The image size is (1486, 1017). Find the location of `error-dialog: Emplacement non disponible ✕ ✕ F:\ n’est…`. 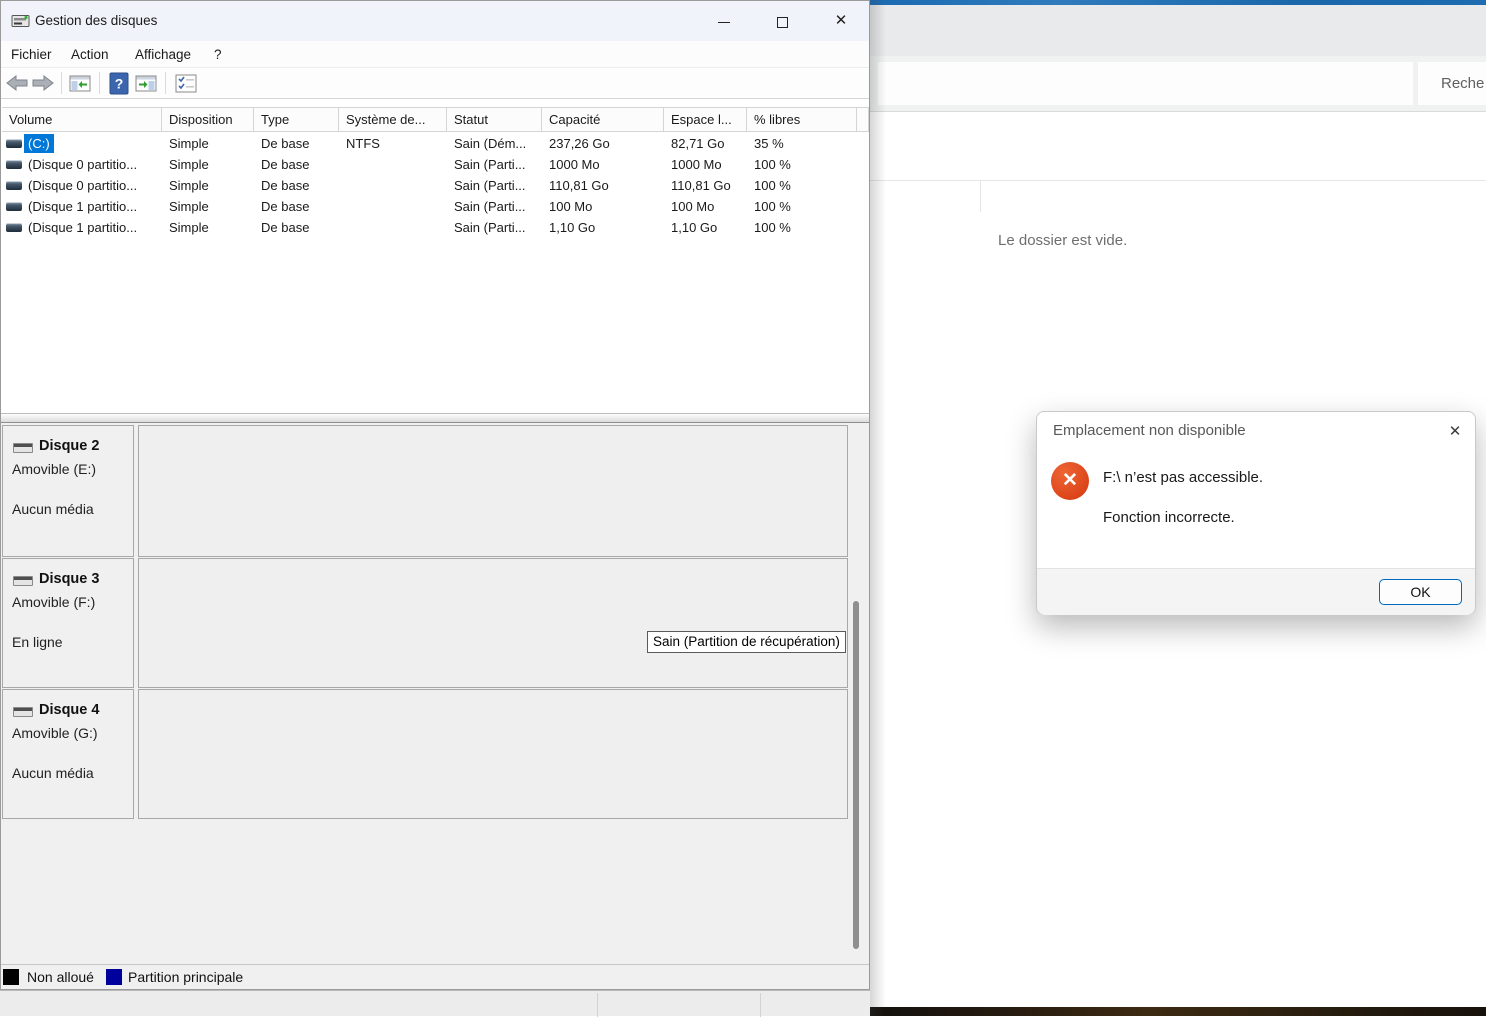

error-dialog: Emplacement non disponible ✕ ✕ F:\ n’est… is located at coordinates (1256, 513).